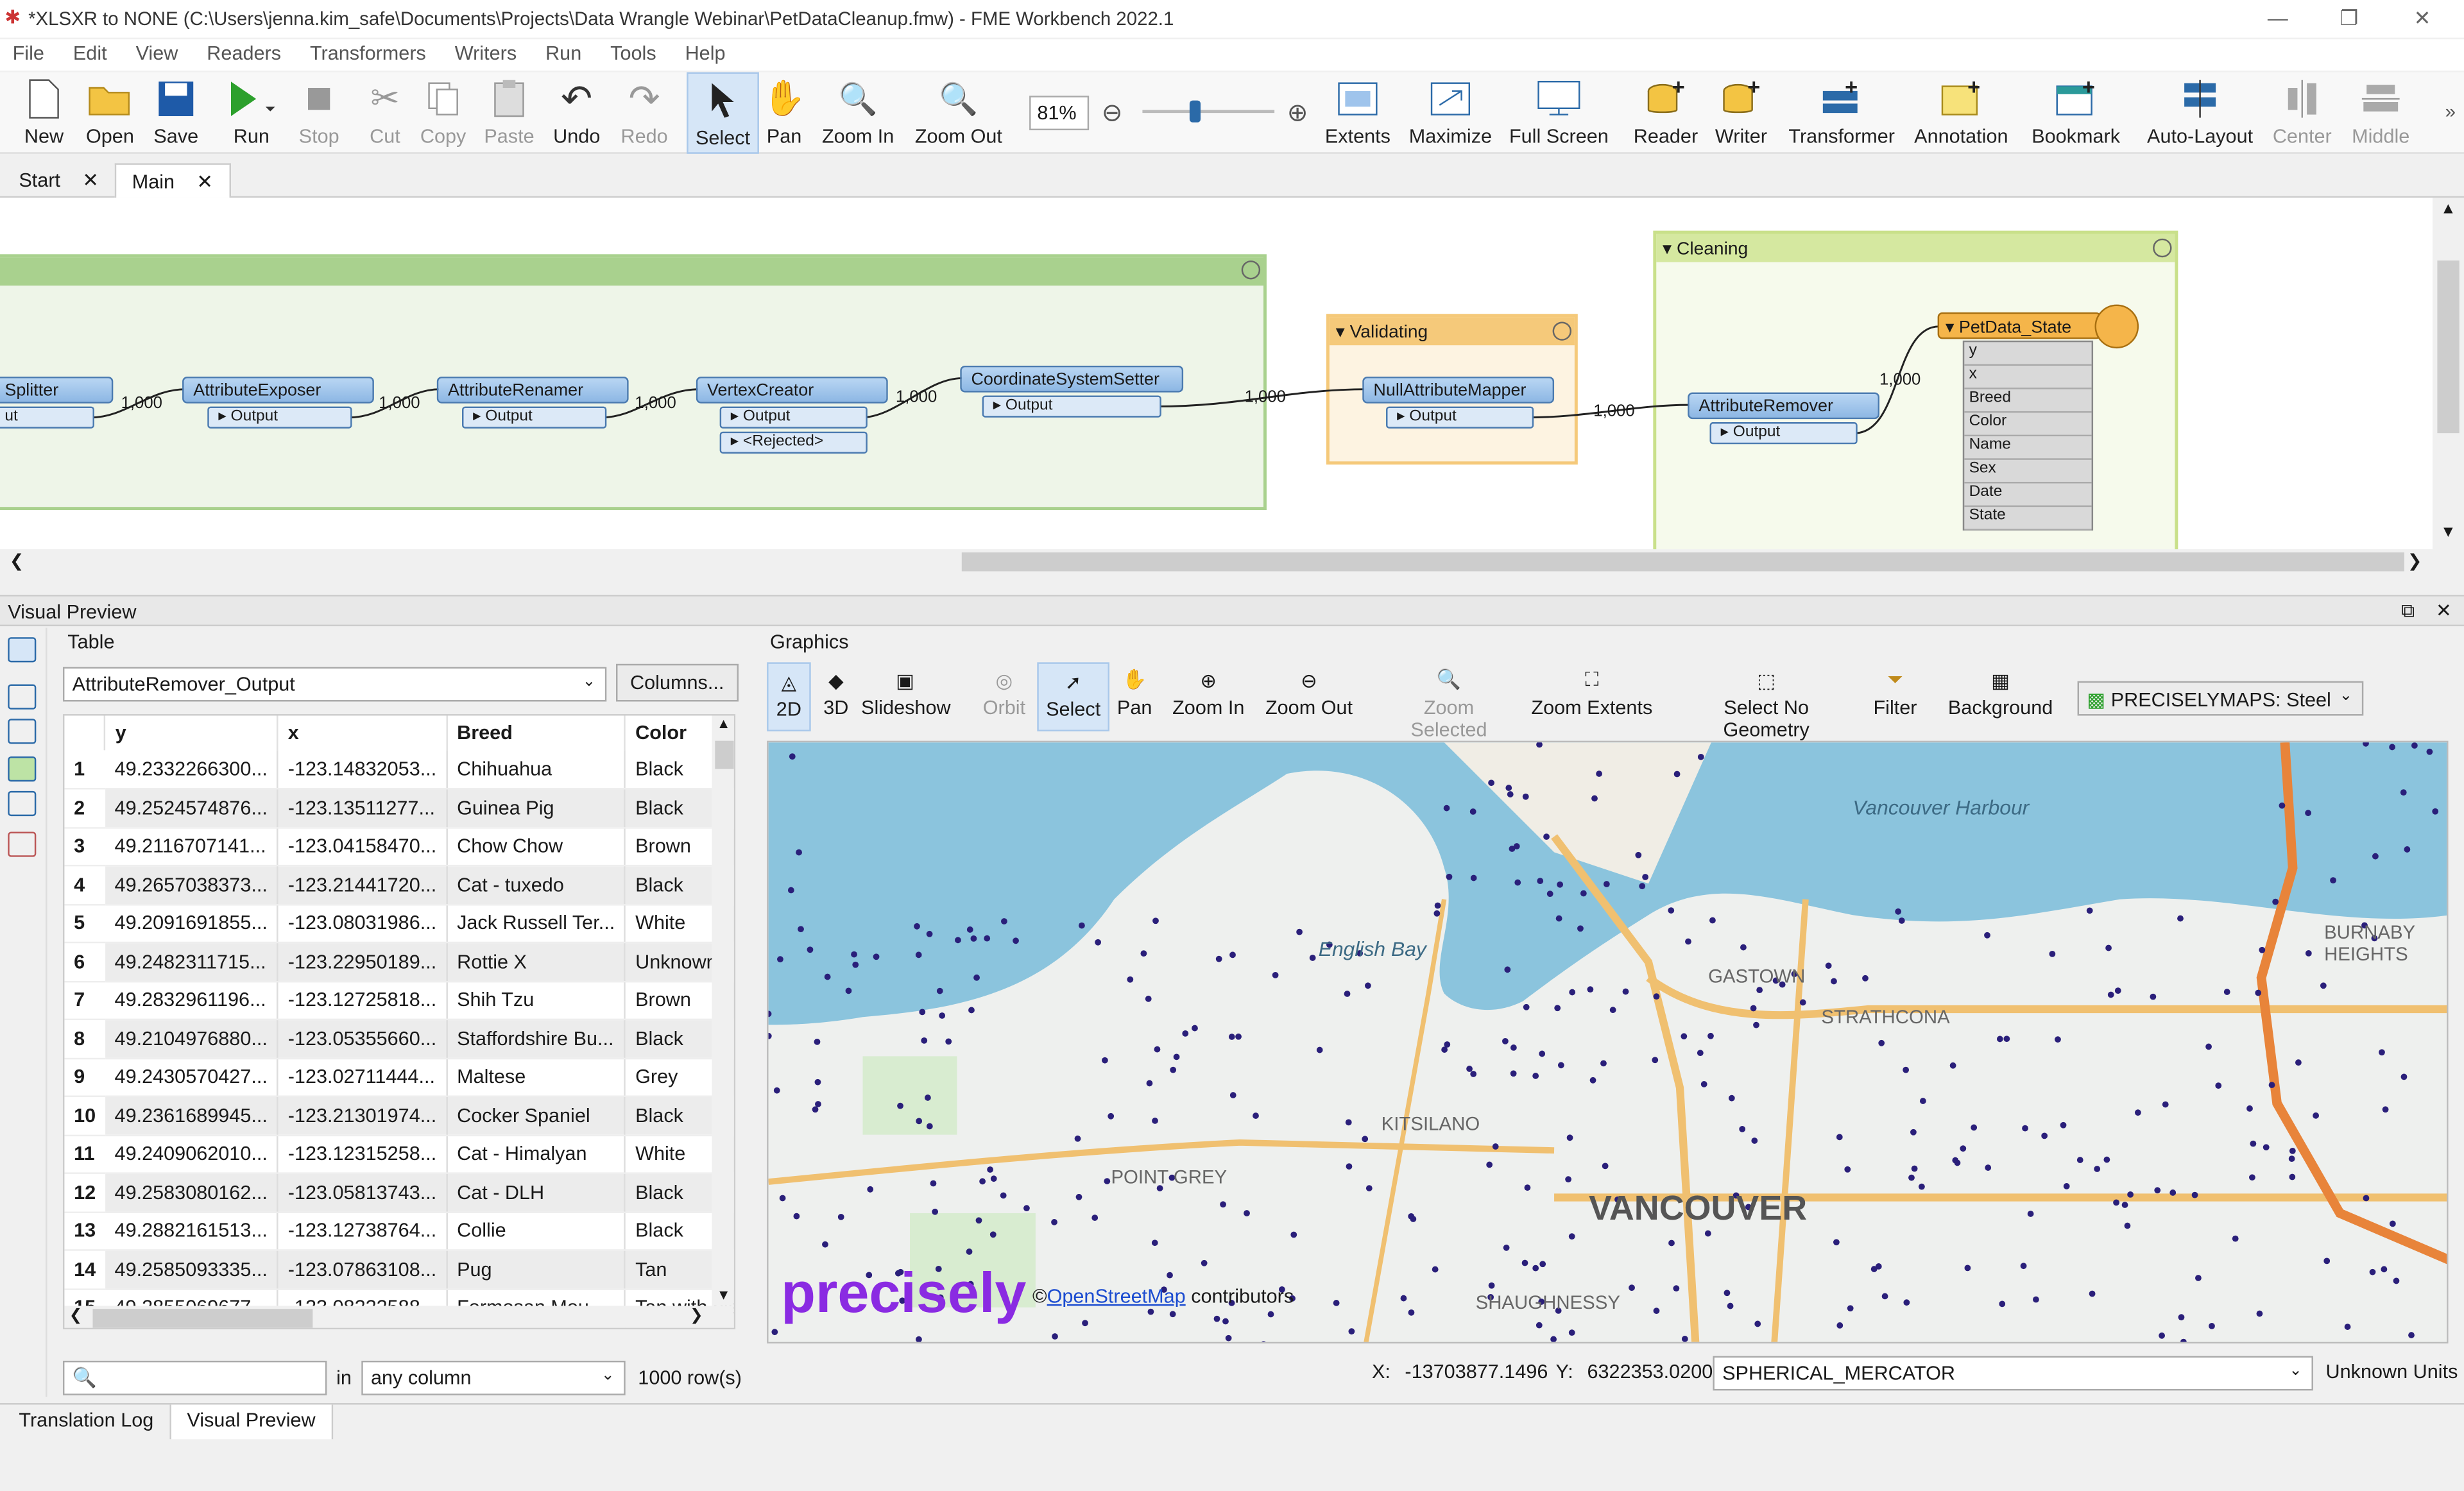 This screenshot has width=2464, height=1491. Describe the element at coordinates (2028, 448) in the screenshot. I see `writer-attribute: Name` at that location.